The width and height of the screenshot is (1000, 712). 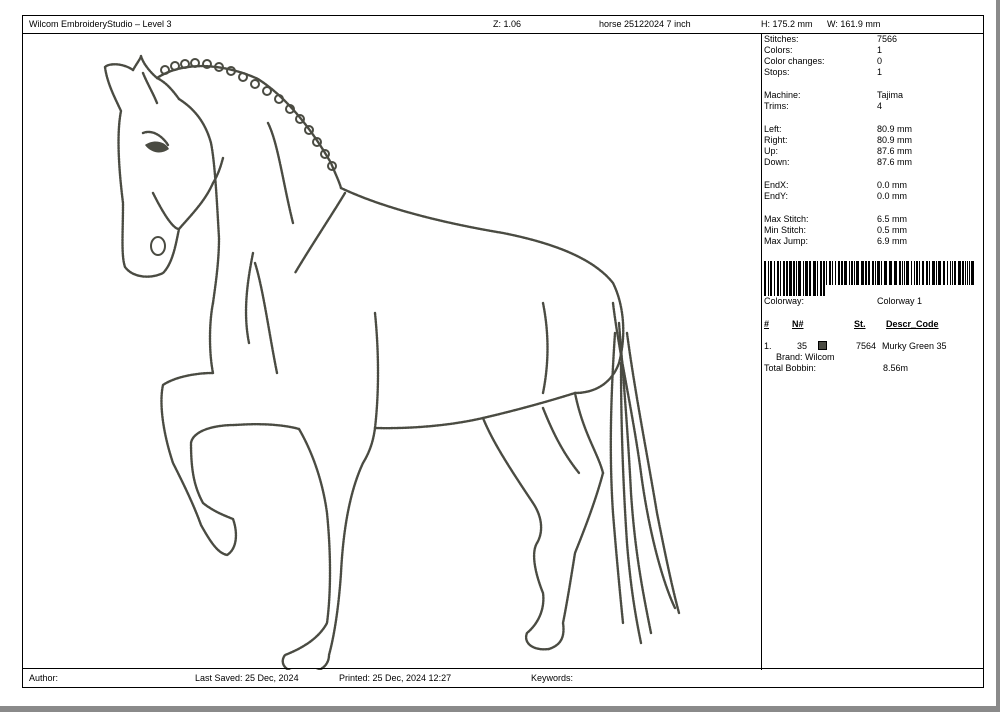 What do you see at coordinates (823, 72) in the screenshot?
I see `stat-stops: Stops: 1` at bounding box center [823, 72].